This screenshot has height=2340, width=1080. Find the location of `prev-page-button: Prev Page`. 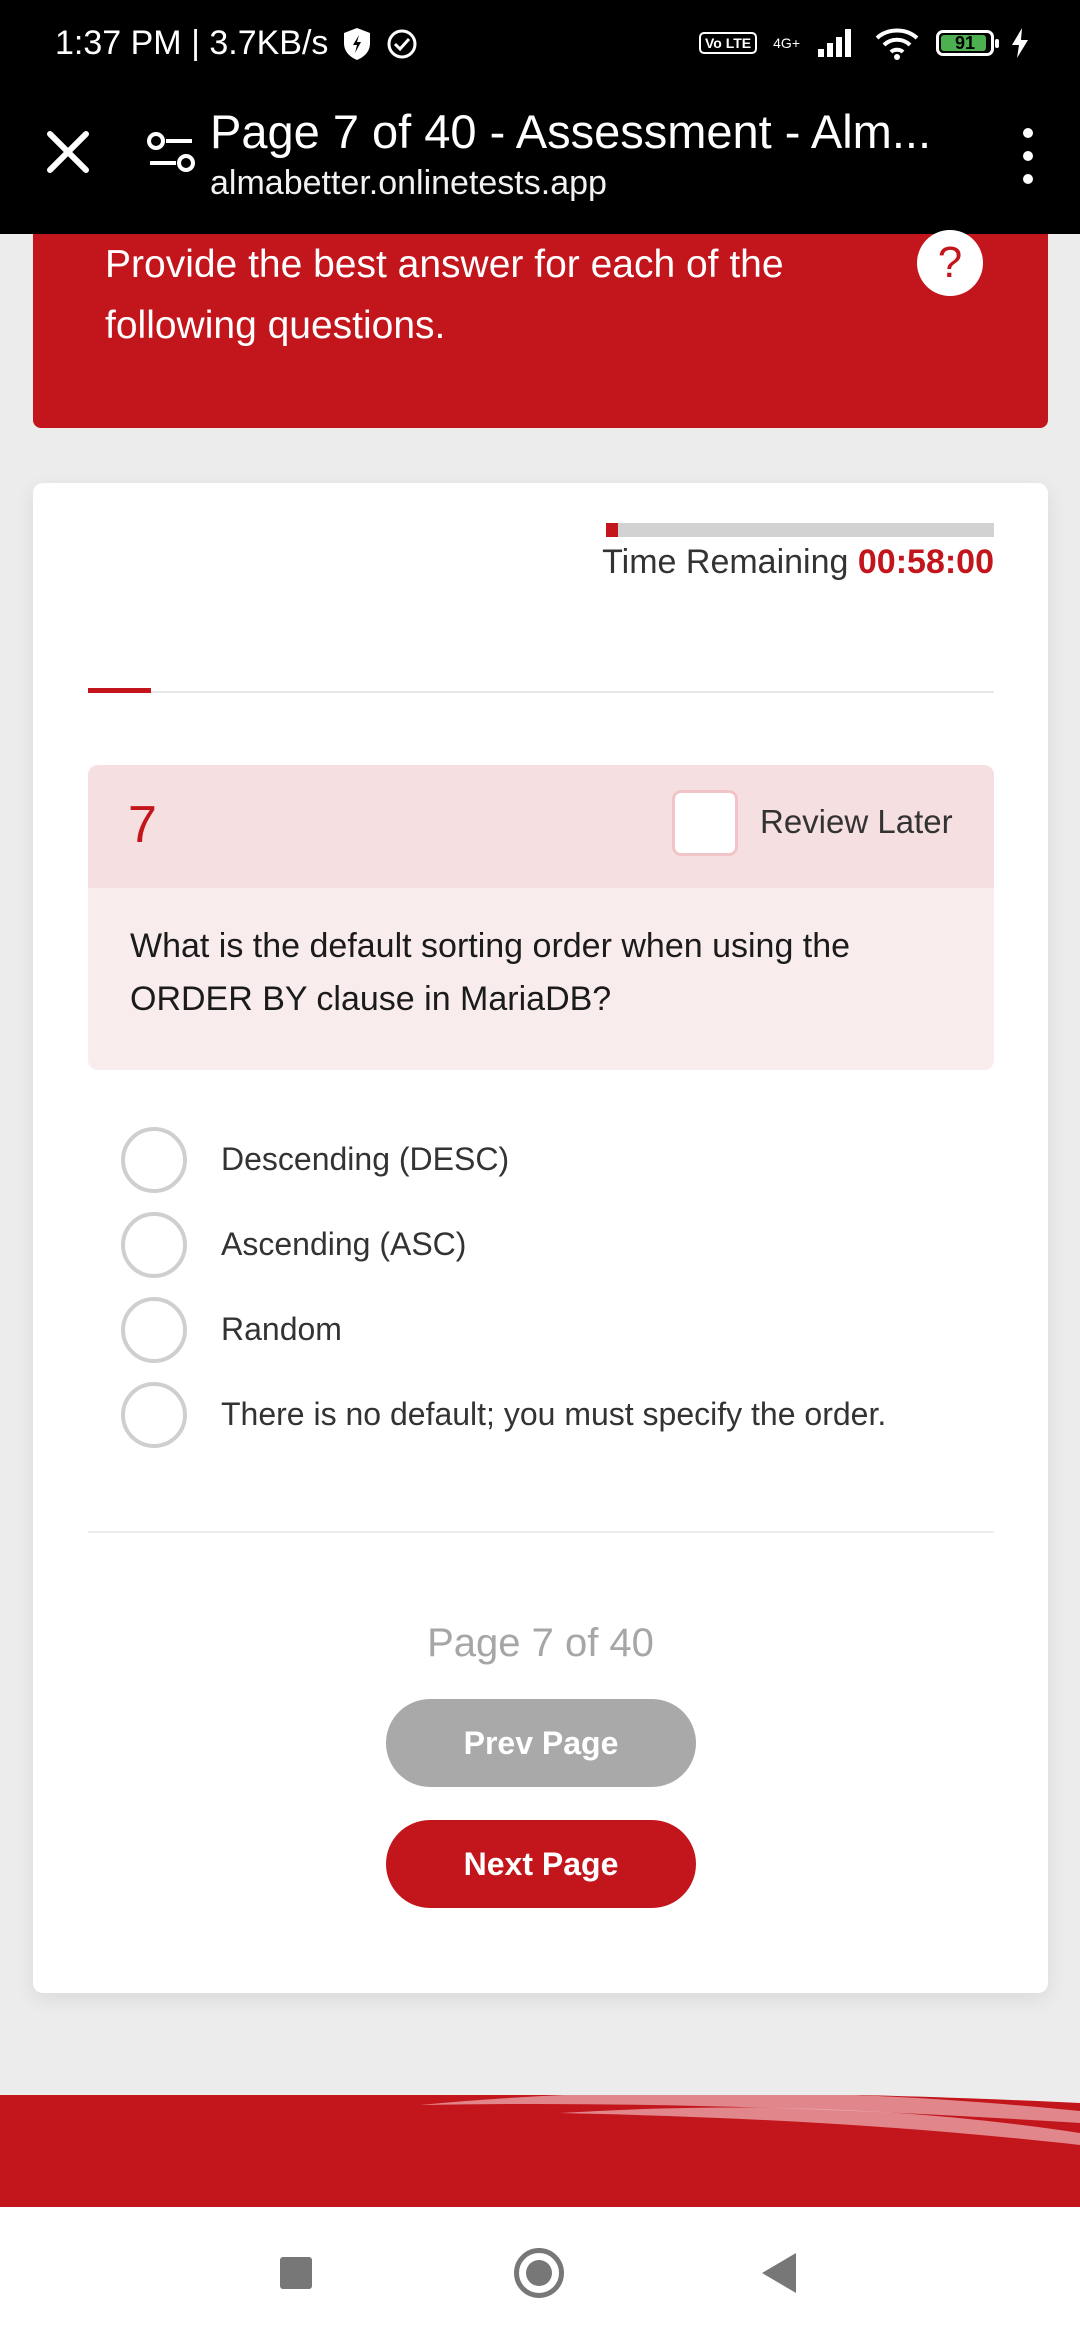

prev-page-button: Prev Page is located at coordinates (541, 1743).